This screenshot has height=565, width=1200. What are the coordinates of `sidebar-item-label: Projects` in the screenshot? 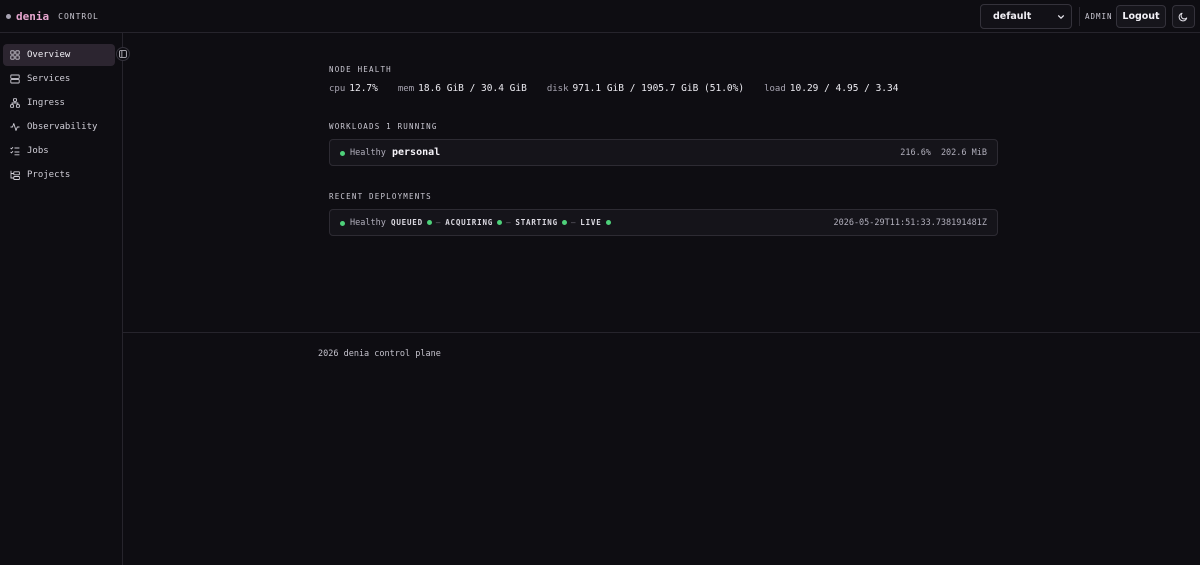 It's located at (49, 175).